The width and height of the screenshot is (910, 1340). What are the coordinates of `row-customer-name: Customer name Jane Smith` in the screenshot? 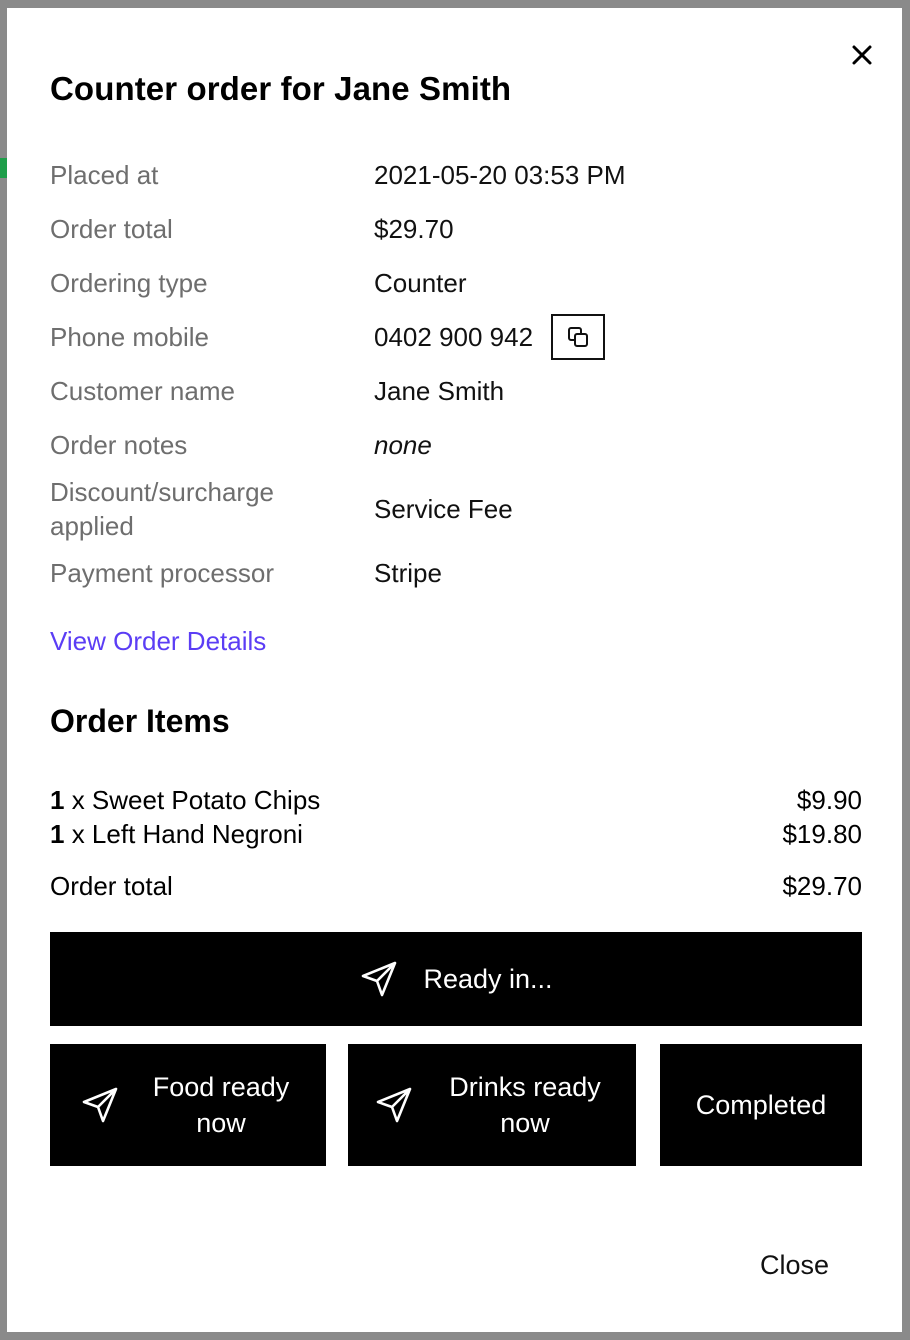 It's located at (460, 391).